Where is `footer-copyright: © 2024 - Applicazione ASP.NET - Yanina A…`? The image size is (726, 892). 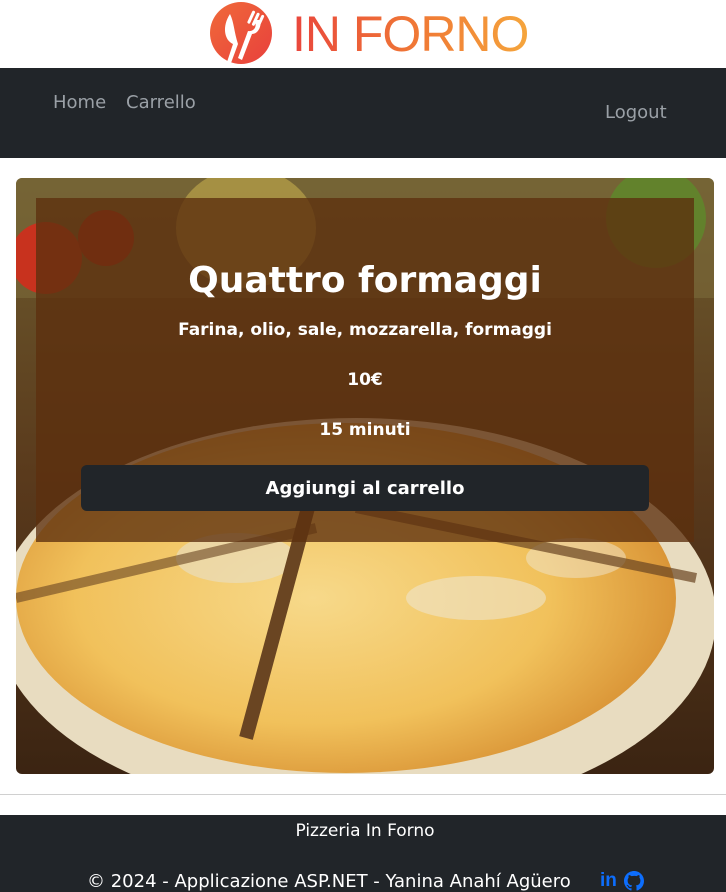
footer-copyright: © 2024 - Applicazione ASP.NET - Yanina A… is located at coordinates (329, 881).